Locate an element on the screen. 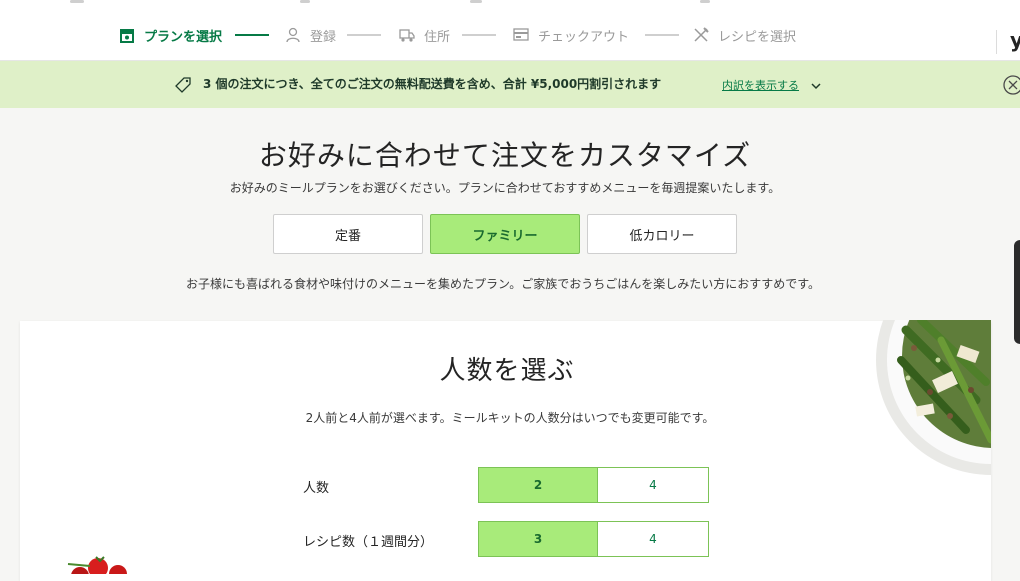 This screenshot has width=1020, height=581. step-label: レシピを選択 is located at coordinates (757, 37).